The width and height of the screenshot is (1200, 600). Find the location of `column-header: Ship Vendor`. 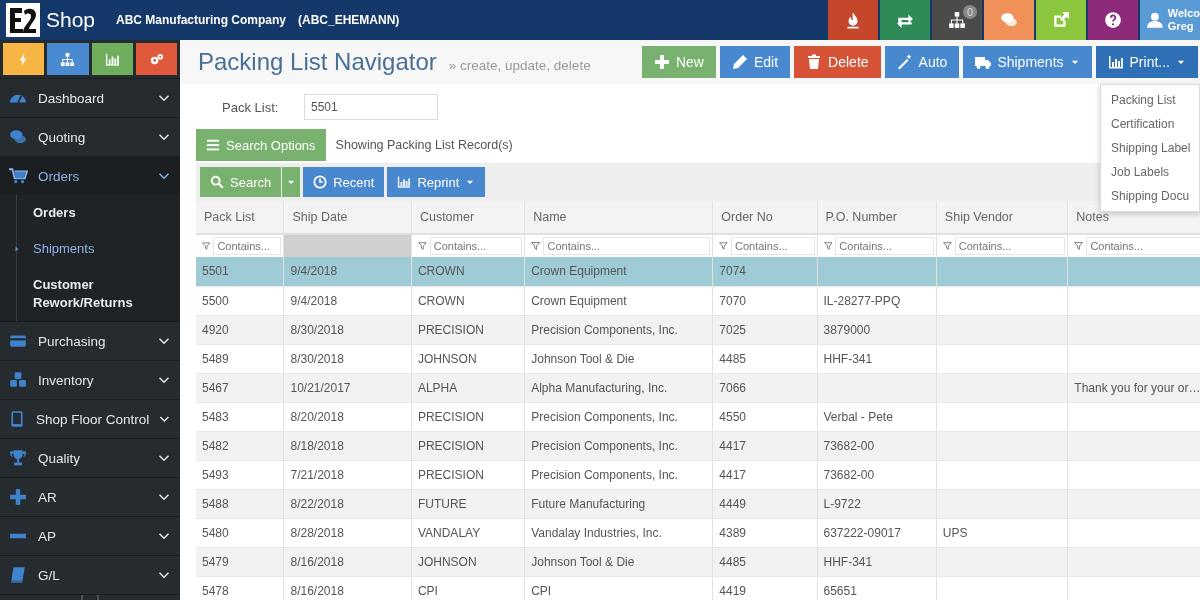

column-header: Ship Vendor is located at coordinates (1002, 217).